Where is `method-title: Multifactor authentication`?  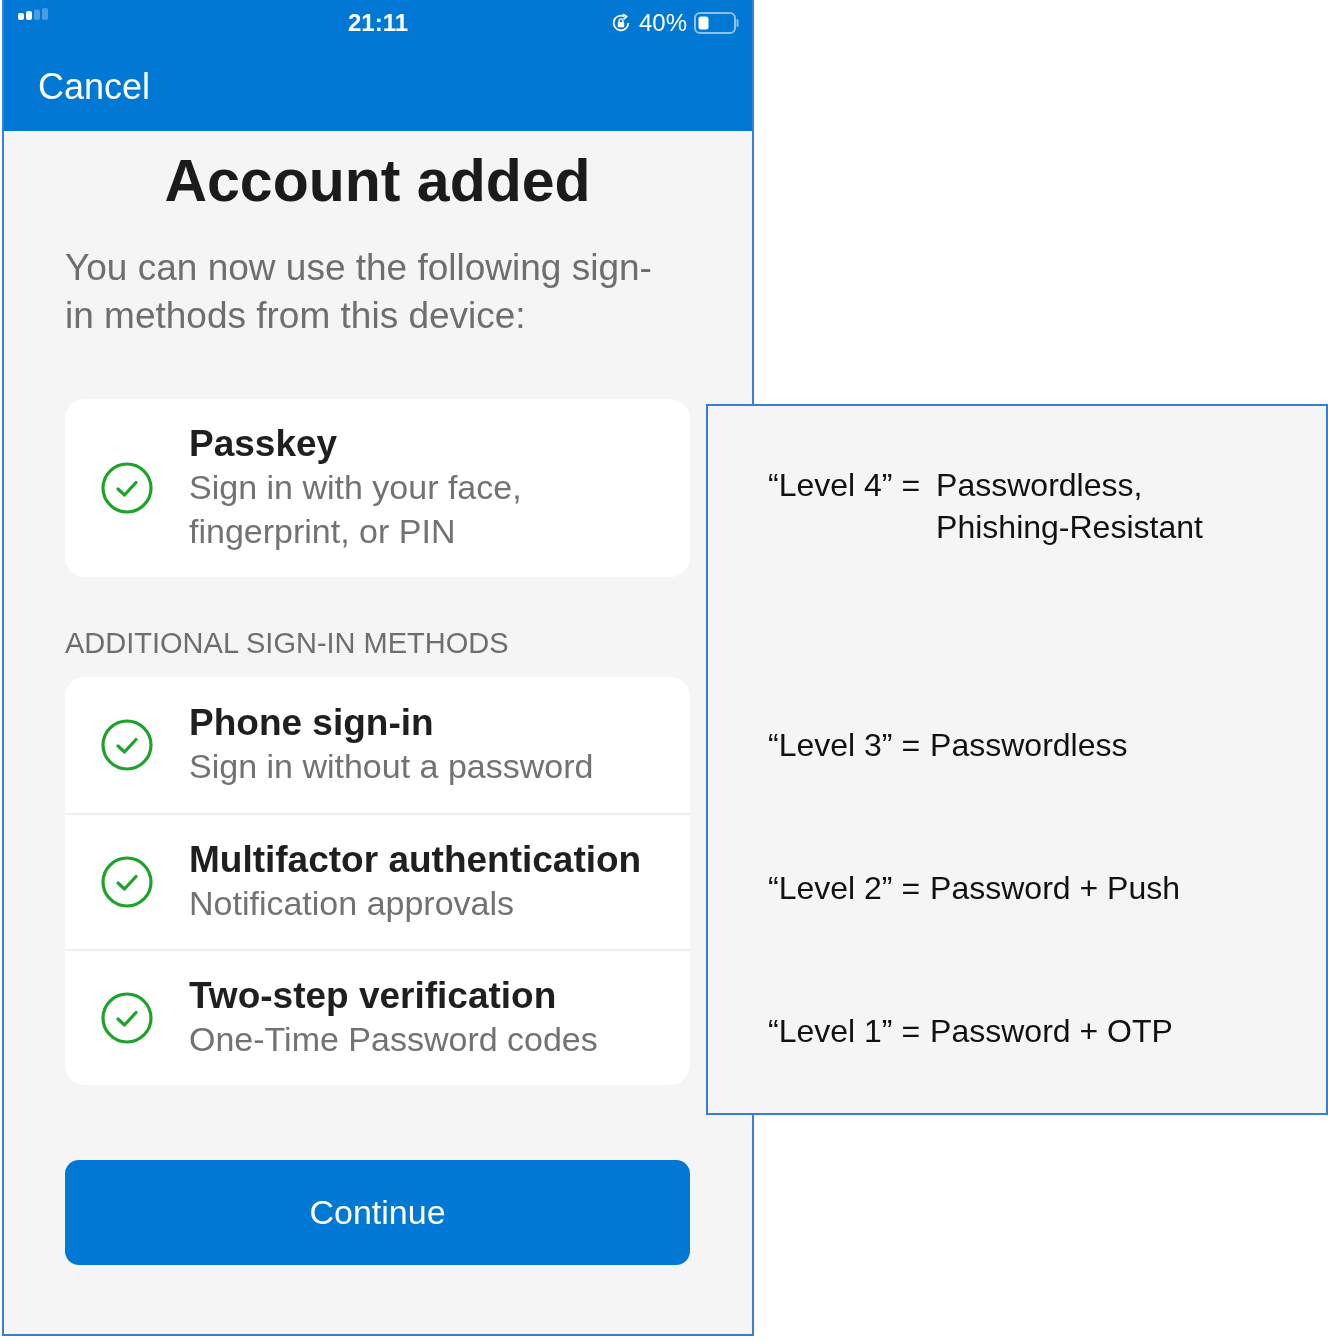 method-title: Multifactor authentication is located at coordinates (415, 860).